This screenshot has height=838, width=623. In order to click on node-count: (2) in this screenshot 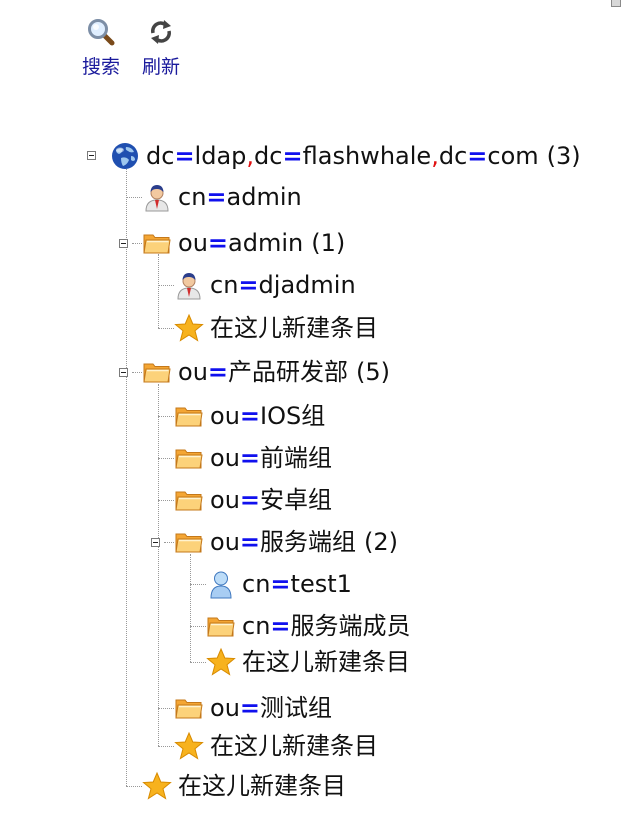, I will do `click(381, 542)`.